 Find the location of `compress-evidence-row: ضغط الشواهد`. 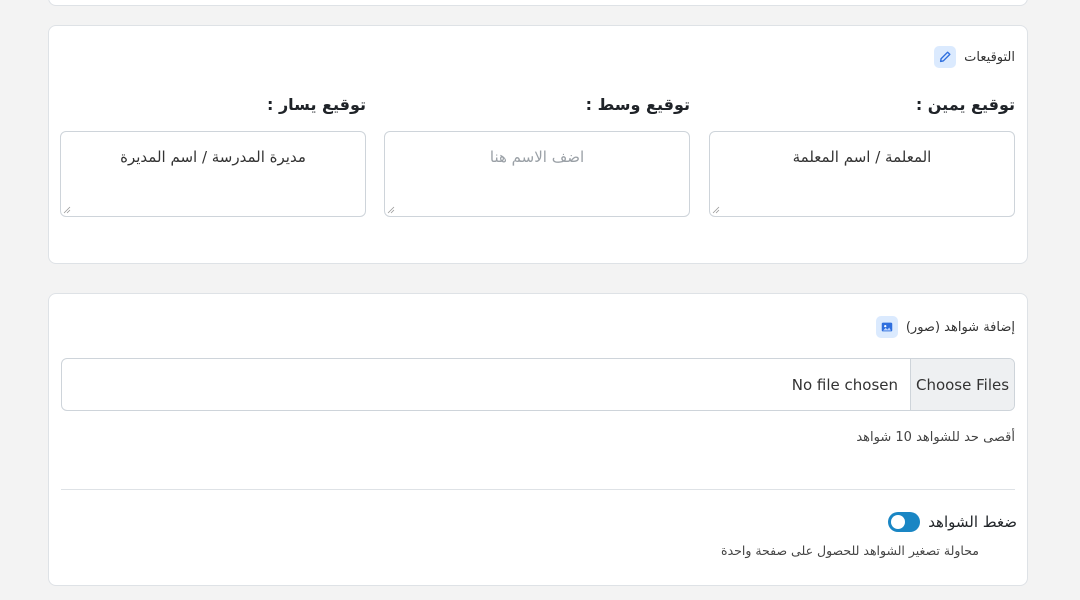

compress-evidence-row: ضغط الشواهد is located at coordinates (952, 522).